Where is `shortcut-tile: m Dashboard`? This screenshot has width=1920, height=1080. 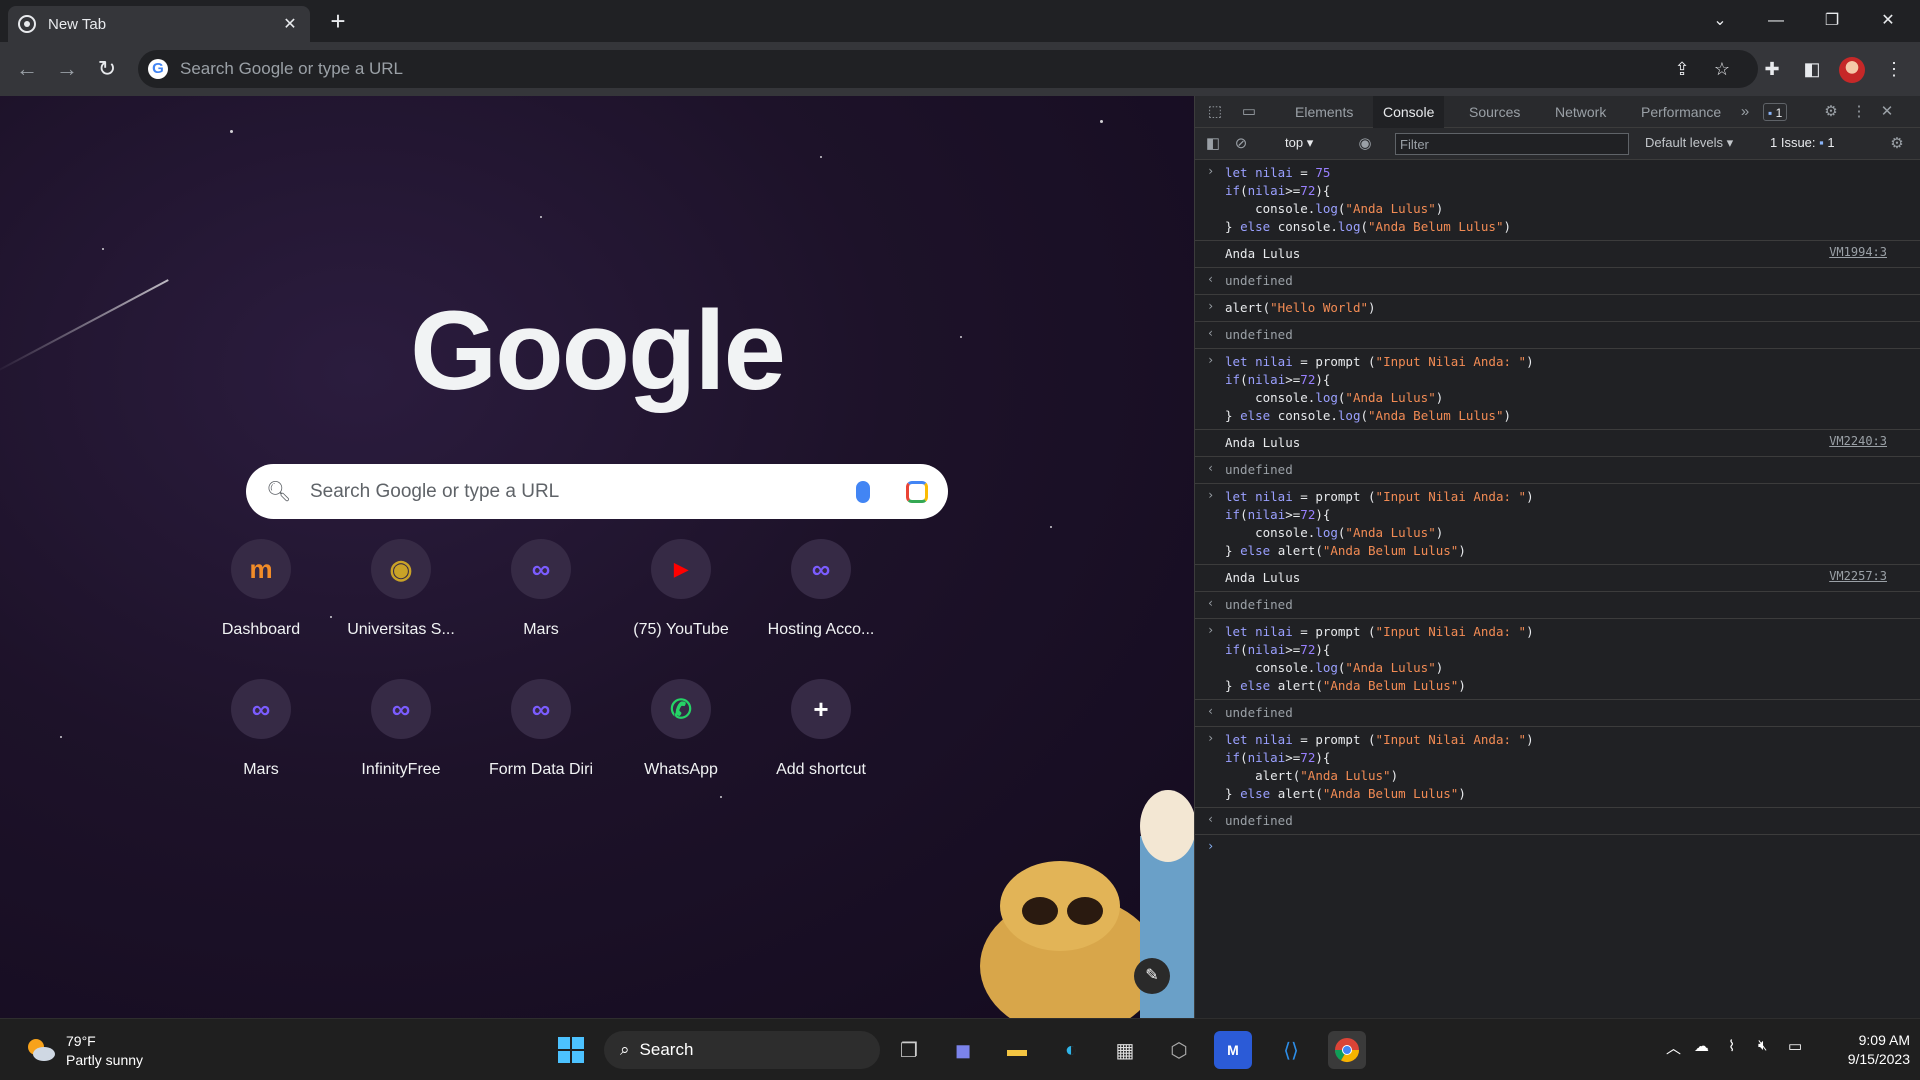 shortcut-tile: m Dashboard is located at coordinates (261, 589).